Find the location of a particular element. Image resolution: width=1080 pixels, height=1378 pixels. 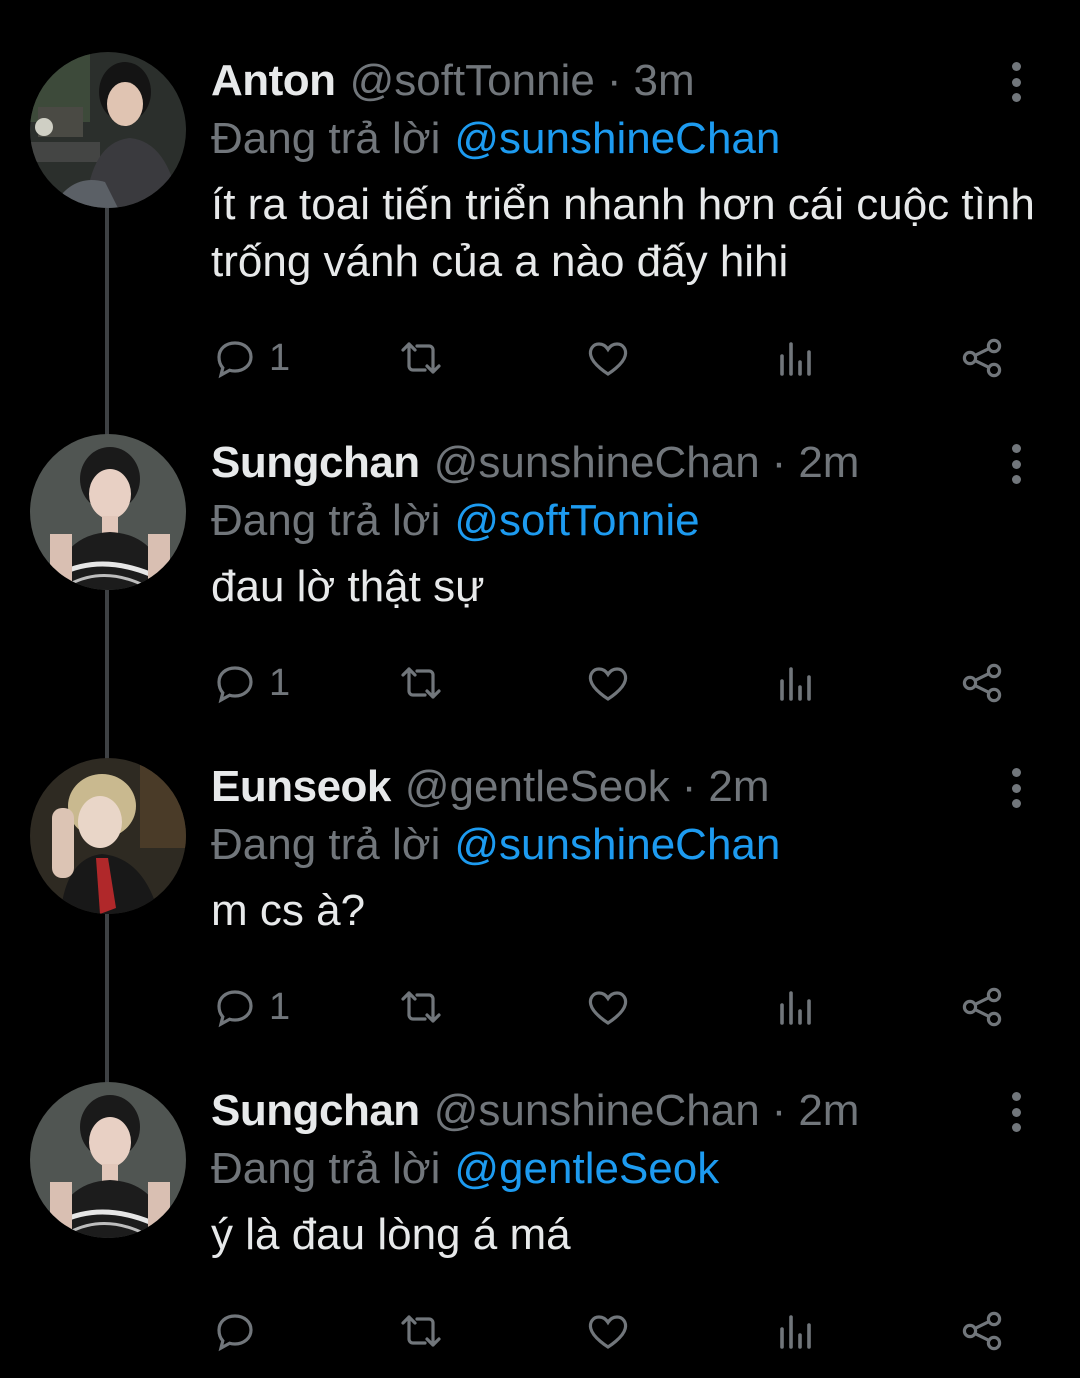

timestamp: 3m is located at coordinates (663, 81).